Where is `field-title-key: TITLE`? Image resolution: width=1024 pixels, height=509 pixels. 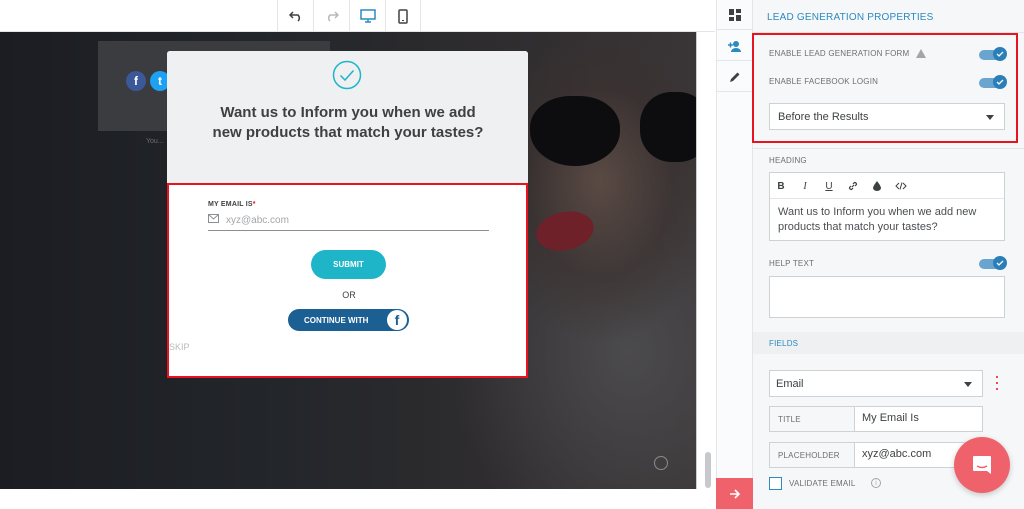
field-title-key: TITLE is located at coordinates (812, 419).